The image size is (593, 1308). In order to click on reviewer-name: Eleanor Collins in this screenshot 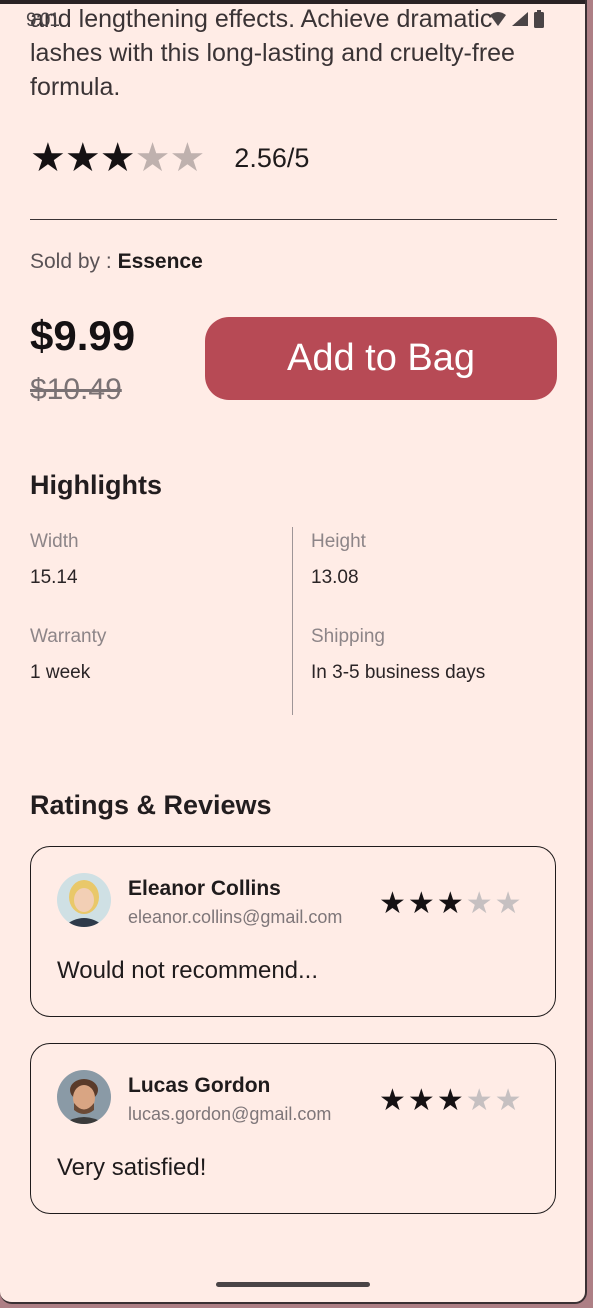, I will do `click(204, 888)`.